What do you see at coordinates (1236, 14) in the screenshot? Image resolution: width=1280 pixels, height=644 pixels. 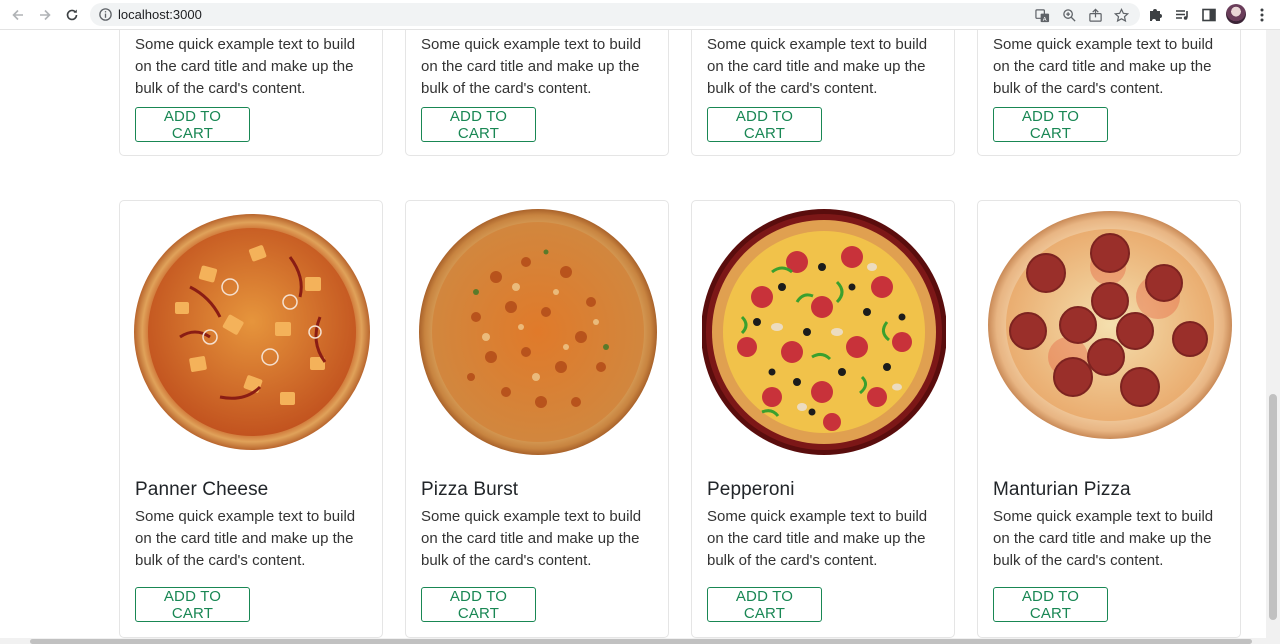 I see `profile-avatar` at bounding box center [1236, 14].